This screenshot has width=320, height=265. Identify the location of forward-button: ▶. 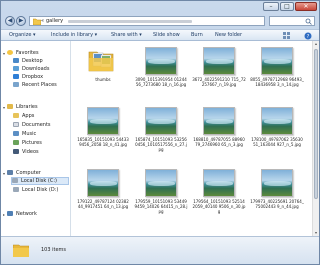
(21, 21).